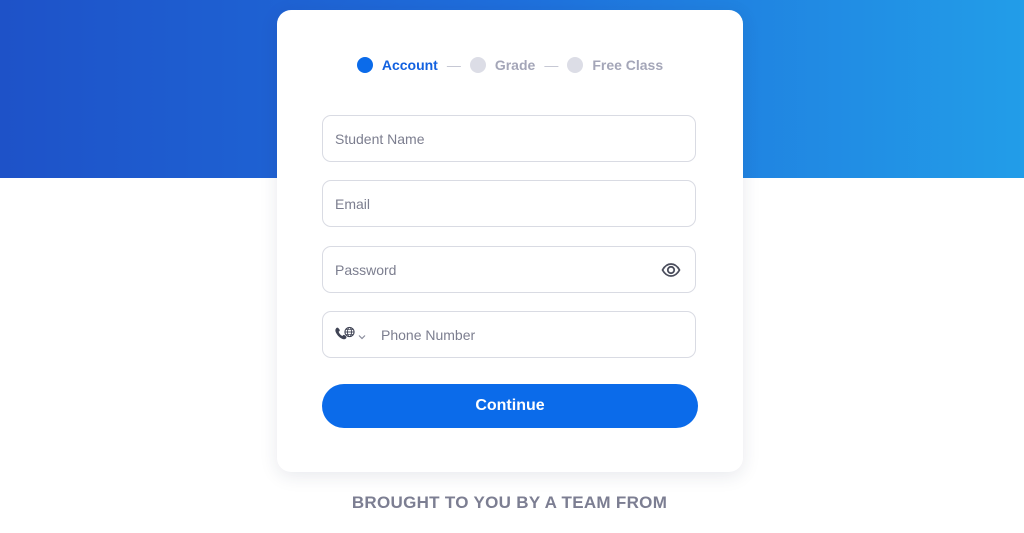 This screenshot has height=533, width=1024. I want to click on step-grade: Grade, so click(502, 65).